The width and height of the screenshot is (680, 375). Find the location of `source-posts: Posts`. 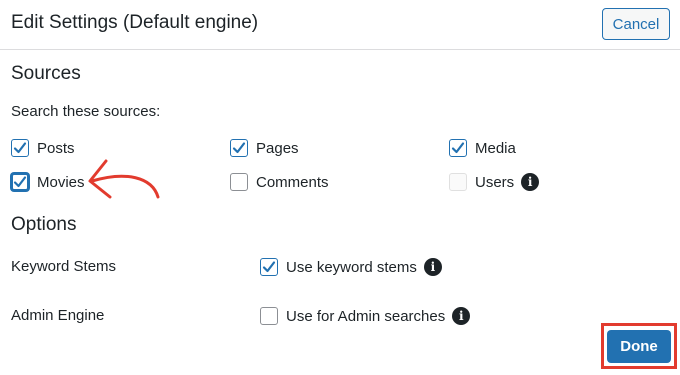

source-posts: Posts is located at coordinates (43, 148).